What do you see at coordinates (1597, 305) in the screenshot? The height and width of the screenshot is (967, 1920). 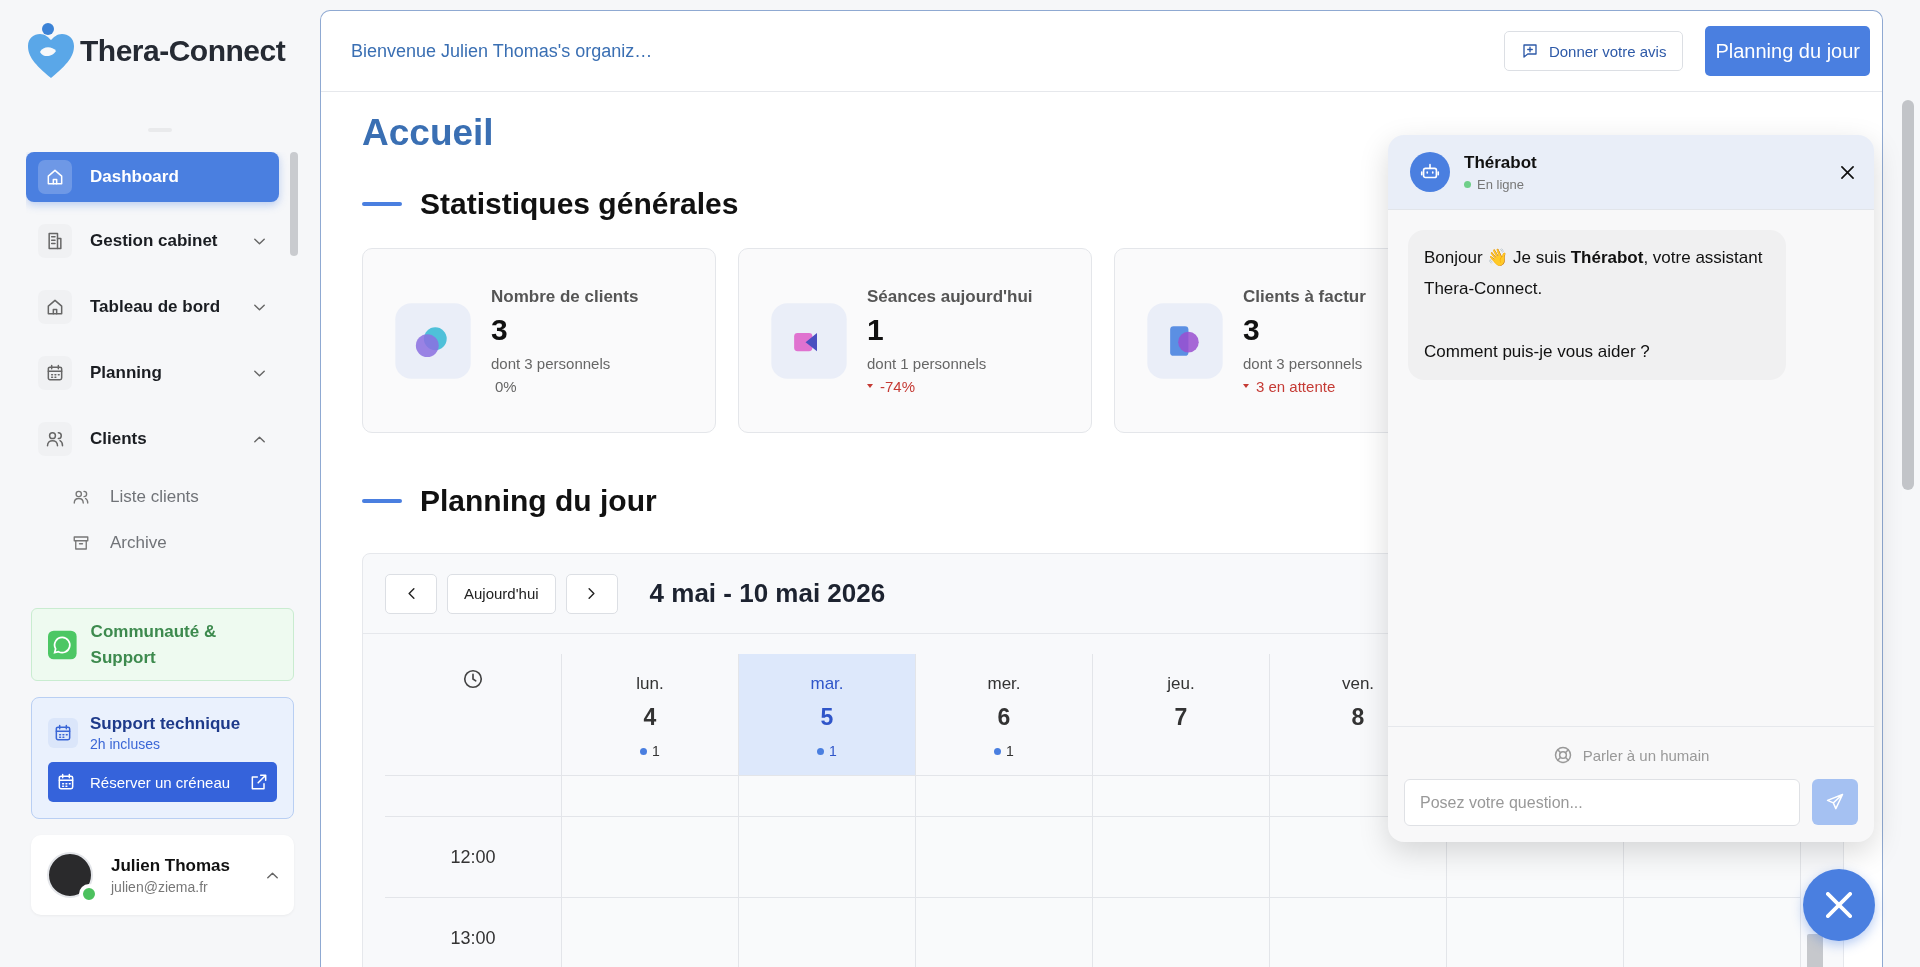 I see `chat-message: Bonjour 👋 Je suis Thérabot, votre assistant Thera-Connect. Comment puis-je vous aider ?` at bounding box center [1597, 305].